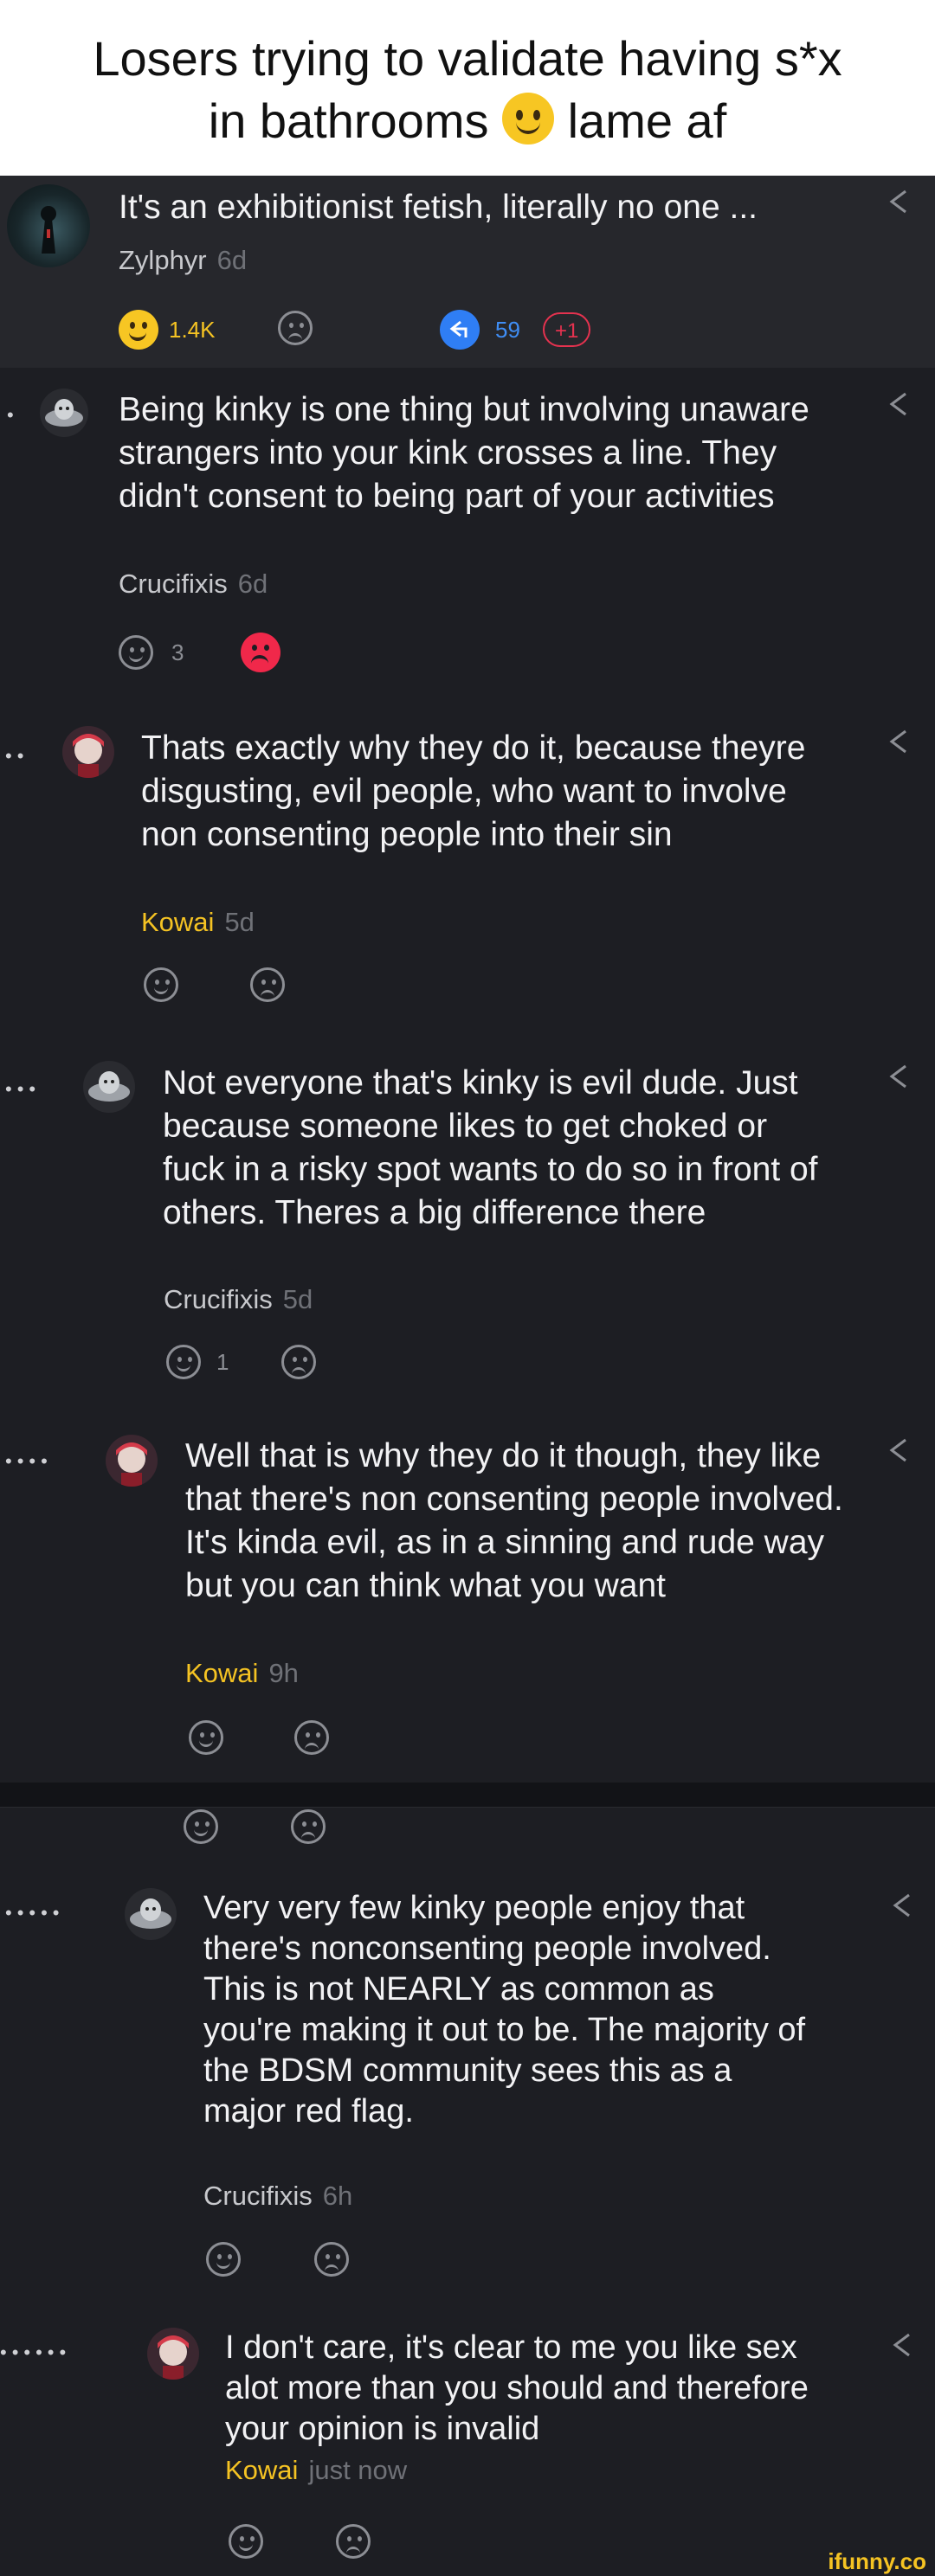 The width and height of the screenshot is (935, 2576). I want to click on like-count: 1, so click(222, 1362).